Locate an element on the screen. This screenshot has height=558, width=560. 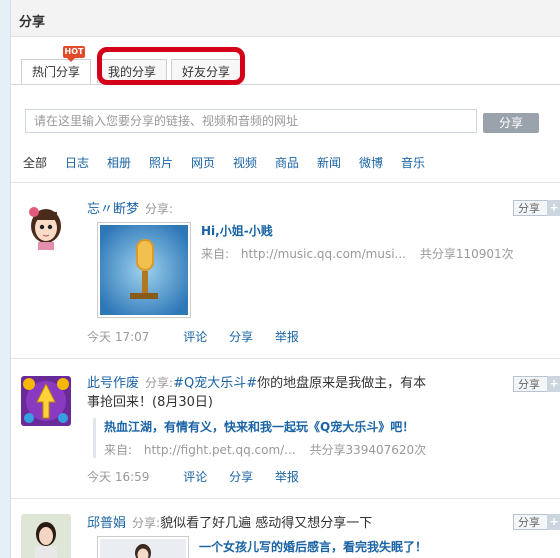
share-count: 共分享110901次 is located at coordinates (466, 254).